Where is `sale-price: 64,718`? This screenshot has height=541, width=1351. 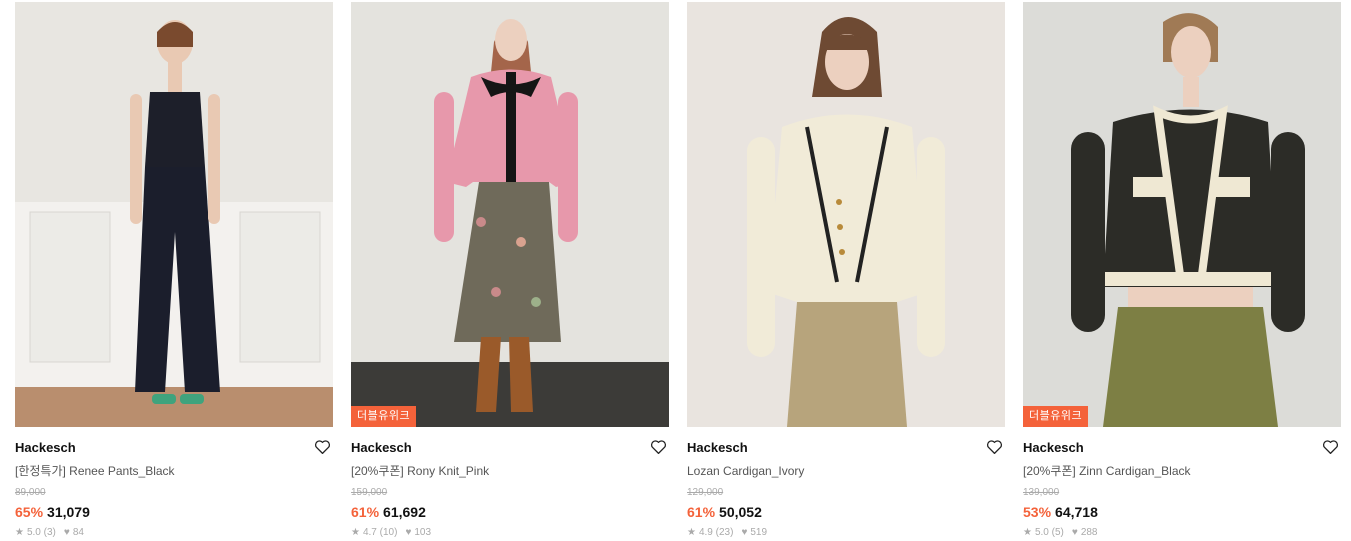 sale-price: 64,718 is located at coordinates (1076, 512).